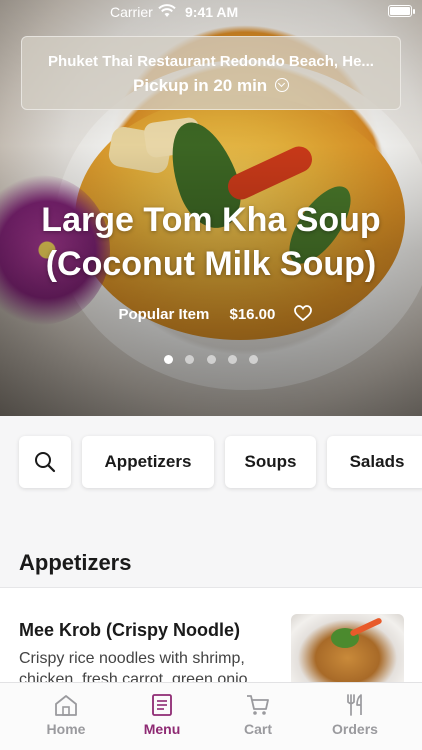 This screenshot has height=750, width=422. I want to click on utensils-icon, so click(354, 705).